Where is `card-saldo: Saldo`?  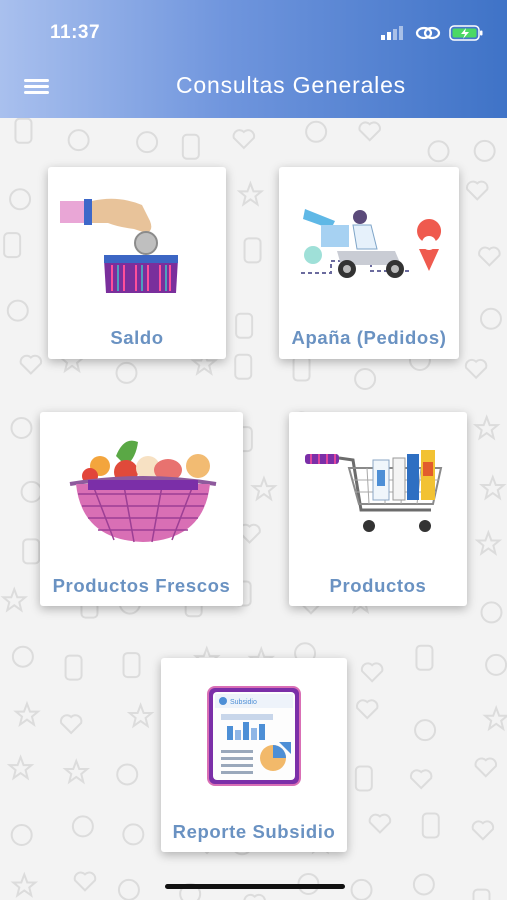 card-saldo: Saldo is located at coordinates (137, 263).